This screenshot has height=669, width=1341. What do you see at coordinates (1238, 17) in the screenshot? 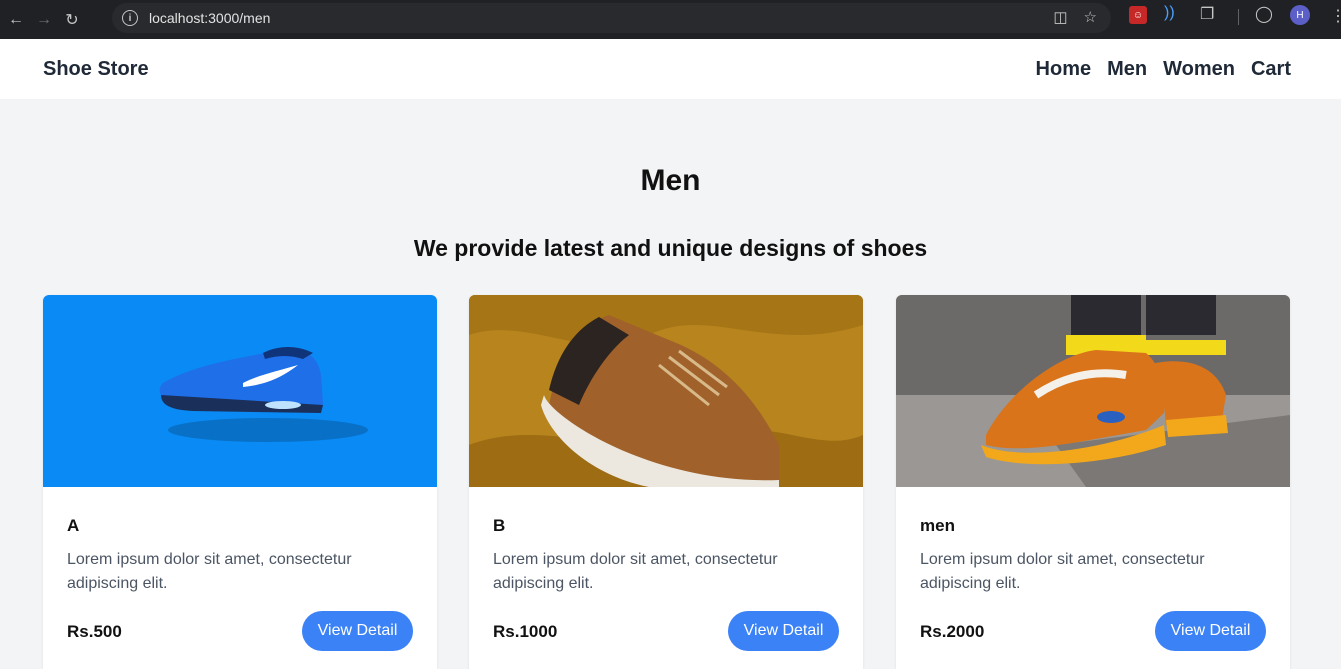
I see `toolbar-divider` at bounding box center [1238, 17].